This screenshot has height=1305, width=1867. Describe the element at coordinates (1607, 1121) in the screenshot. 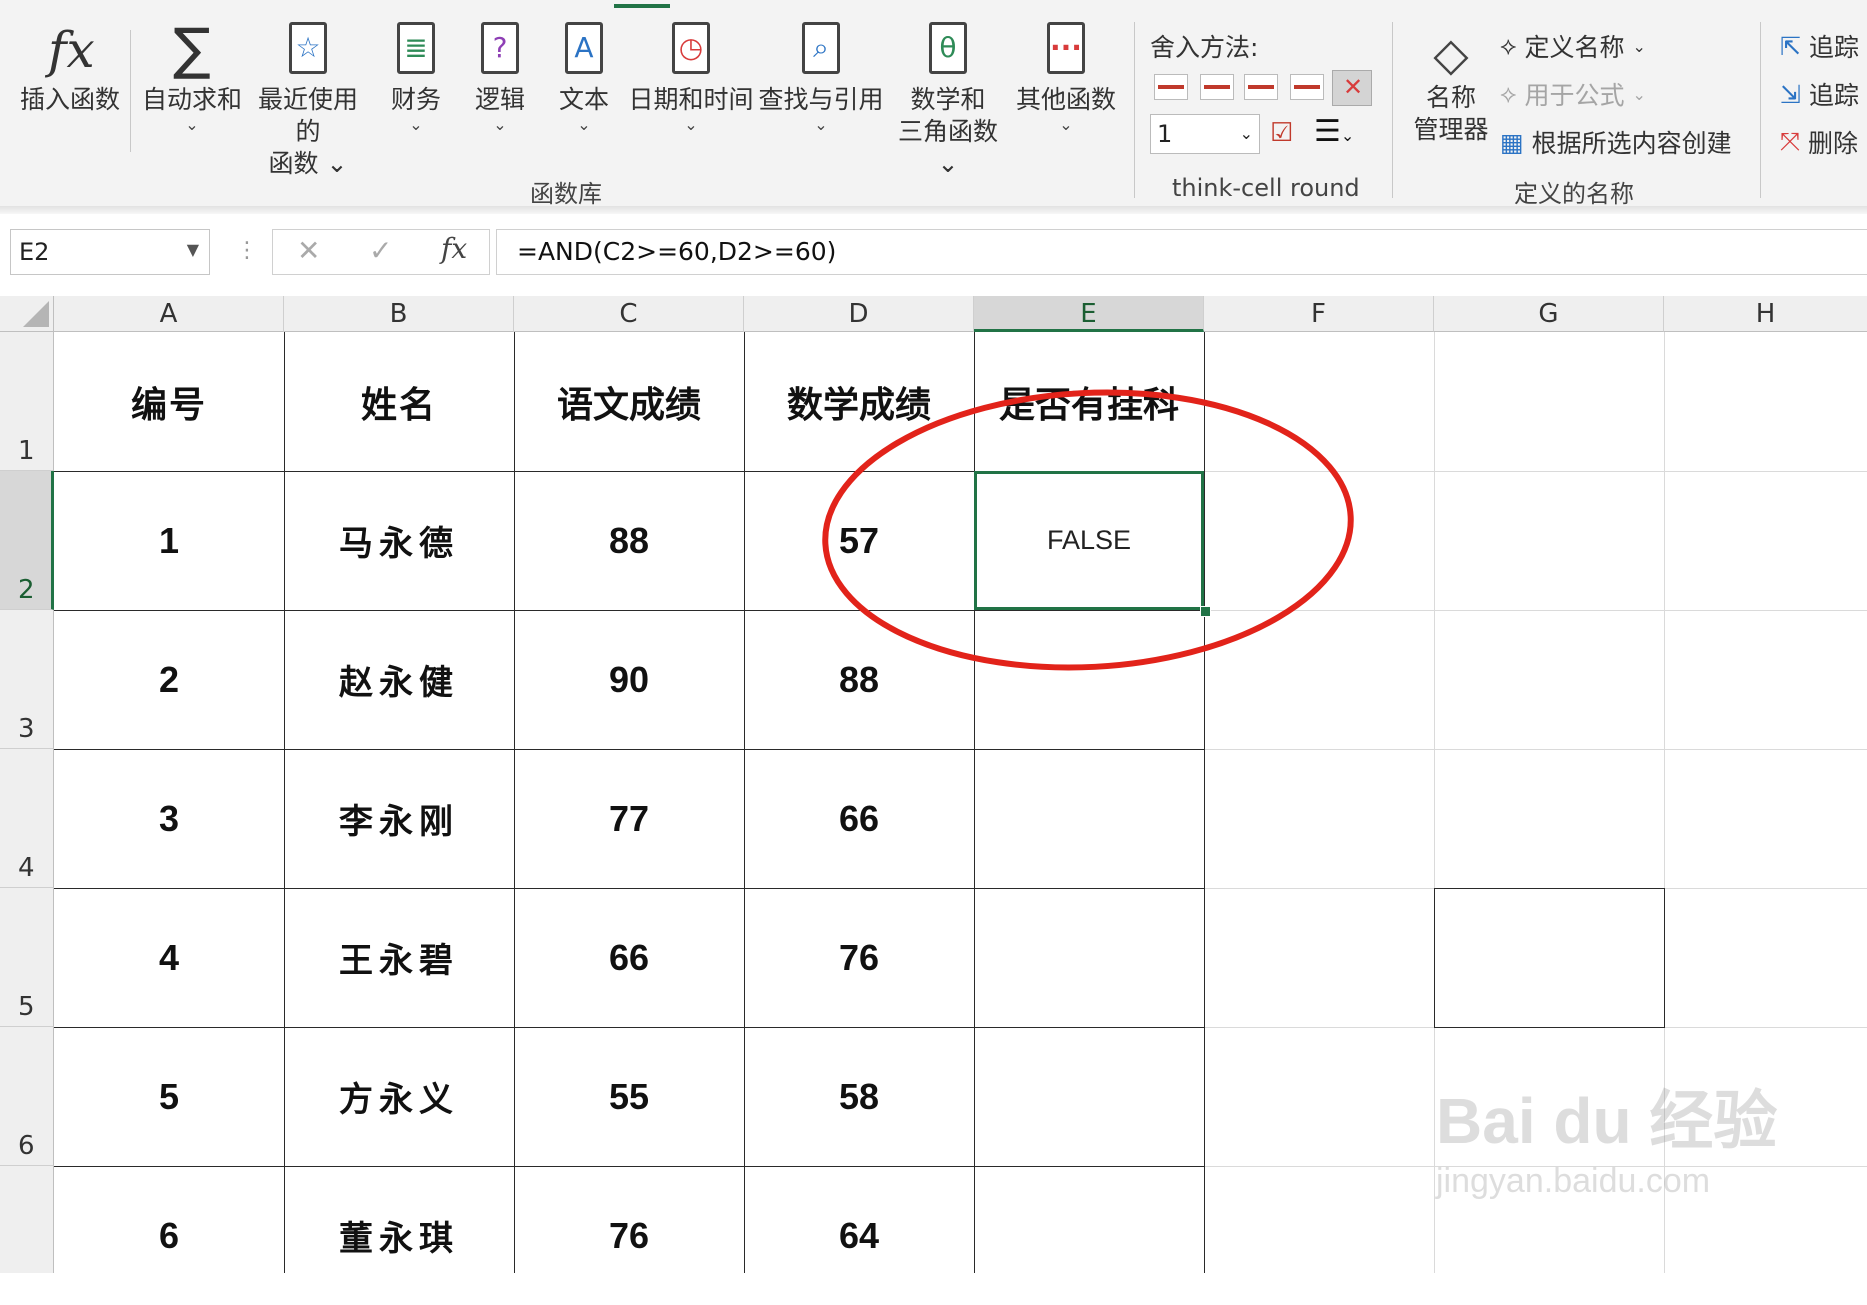

I see `watermark-brand: Bai du 经验` at that location.